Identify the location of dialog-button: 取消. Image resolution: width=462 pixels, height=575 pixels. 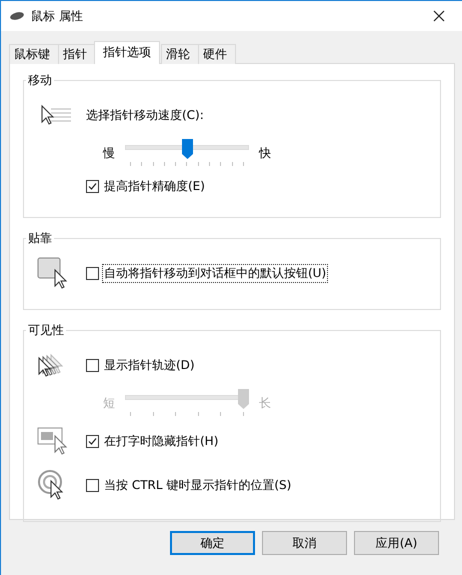
(304, 543).